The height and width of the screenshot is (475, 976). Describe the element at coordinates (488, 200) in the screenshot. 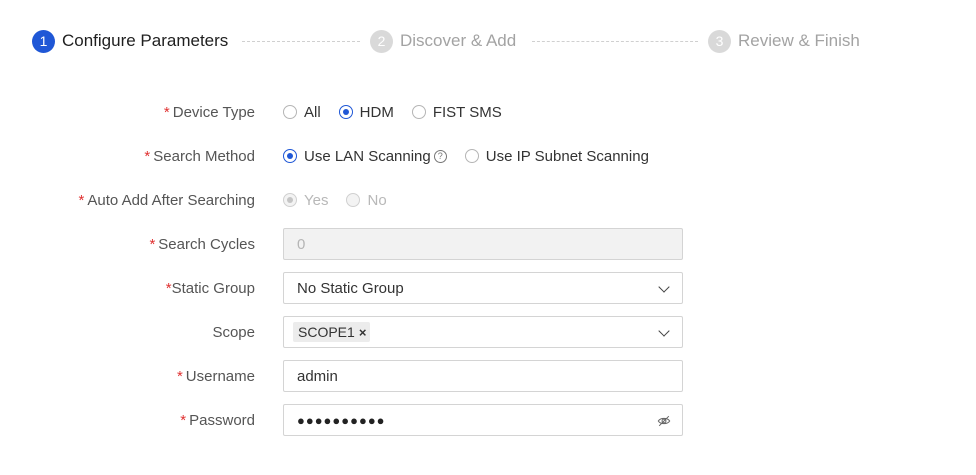

I see `auto-add-row: * Auto Add After Searching Yes No` at that location.